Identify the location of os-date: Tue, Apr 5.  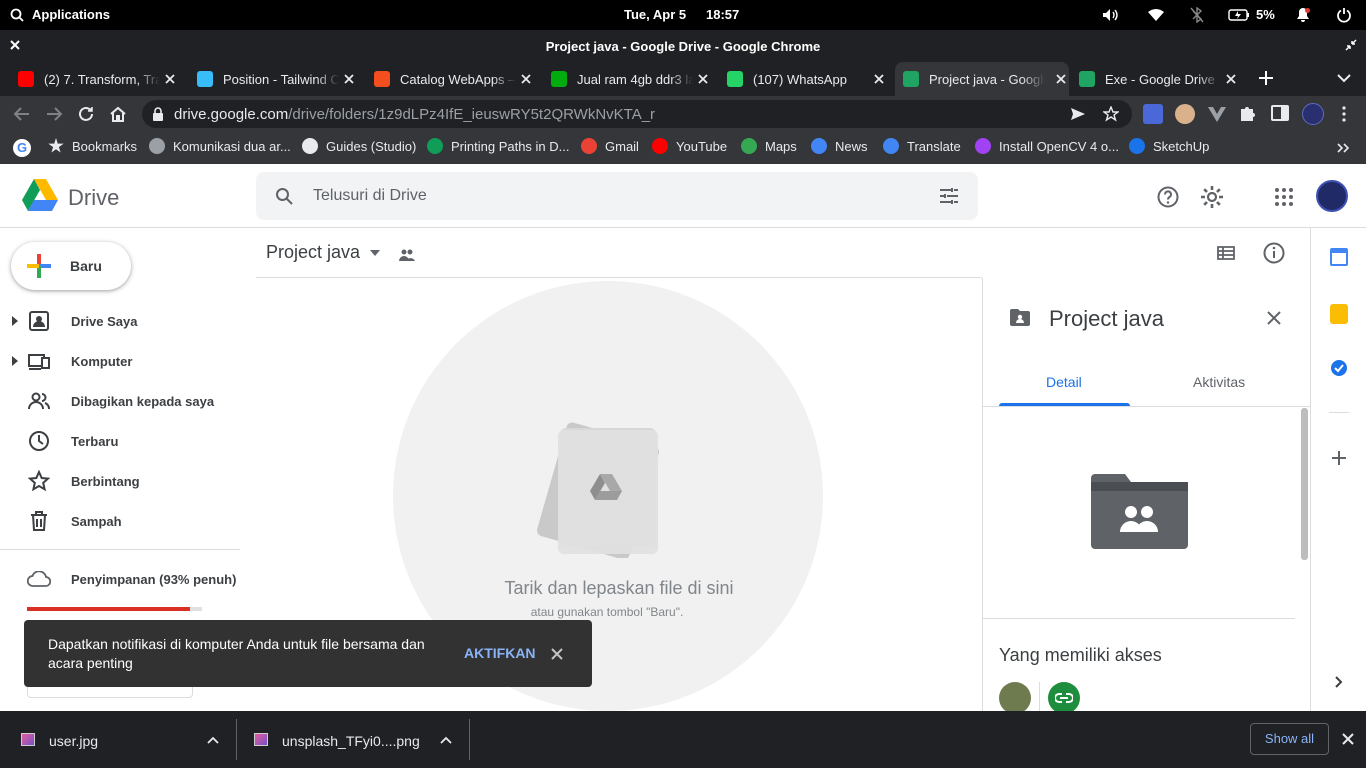
(655, 14).